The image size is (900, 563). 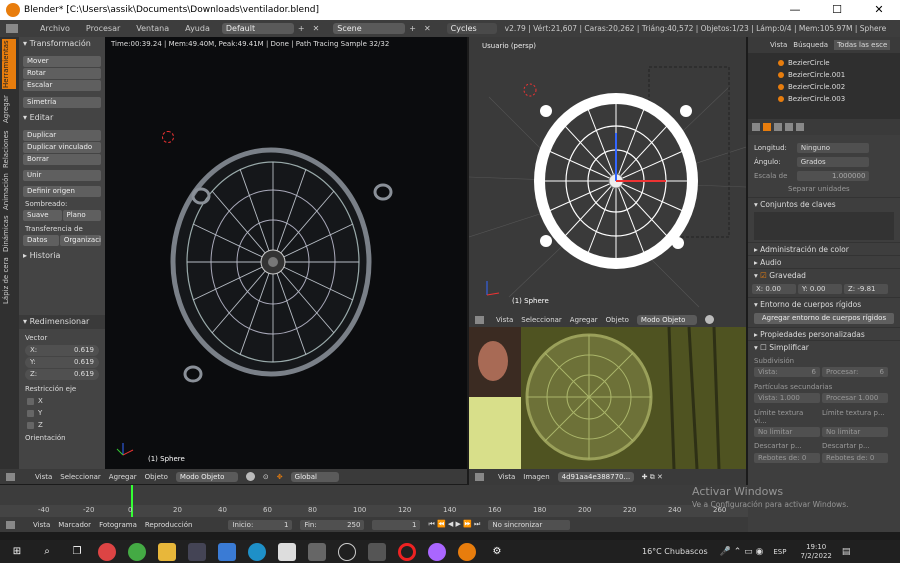 I want to click on menu-marcador: Marcador, so click(x=74, y=525).